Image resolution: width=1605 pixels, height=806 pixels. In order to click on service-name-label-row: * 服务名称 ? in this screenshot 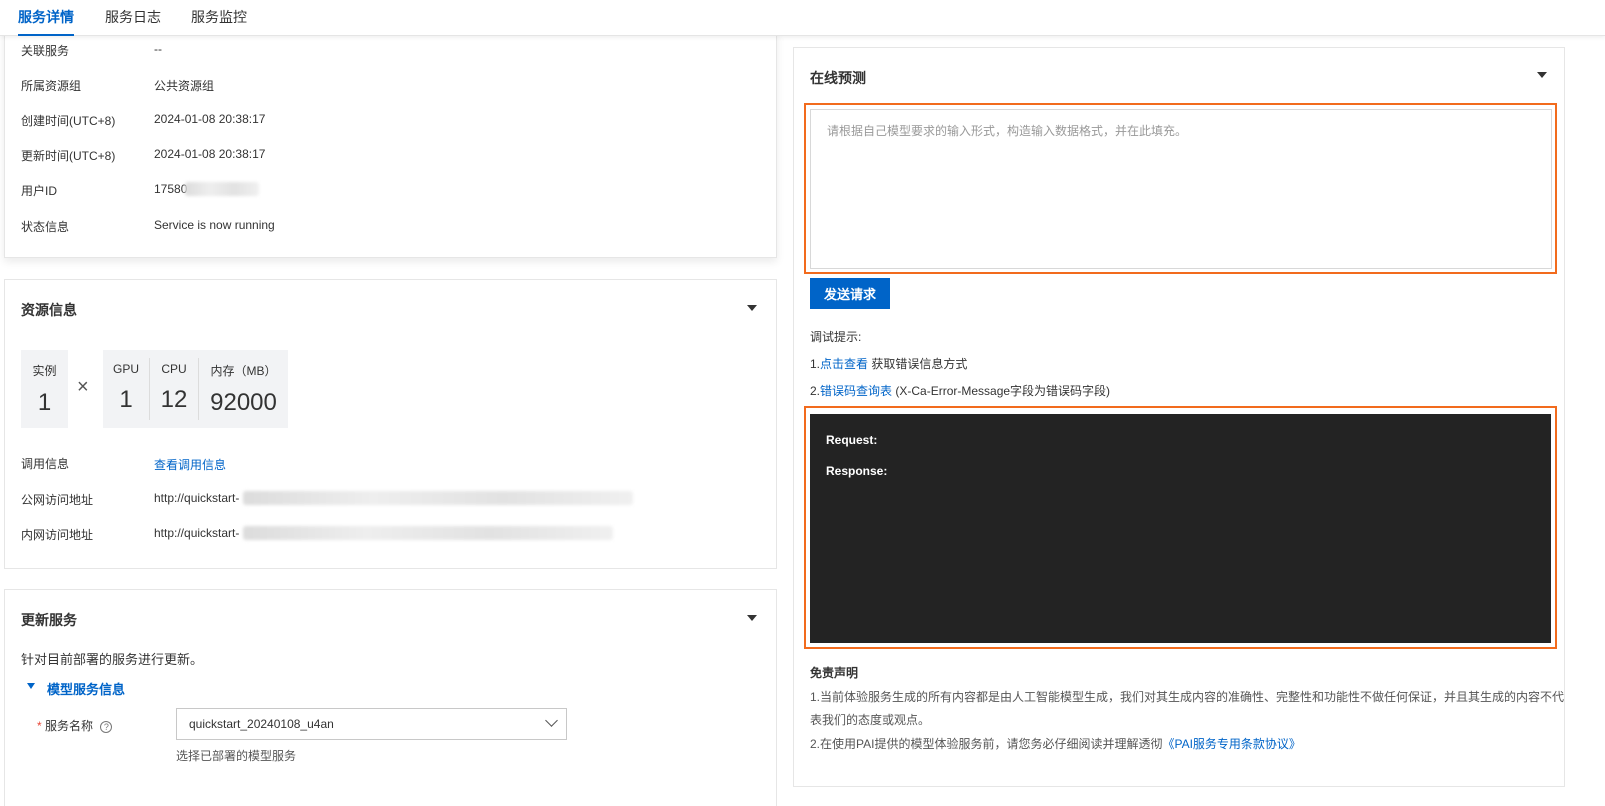, I will do `click(75, 725)`.